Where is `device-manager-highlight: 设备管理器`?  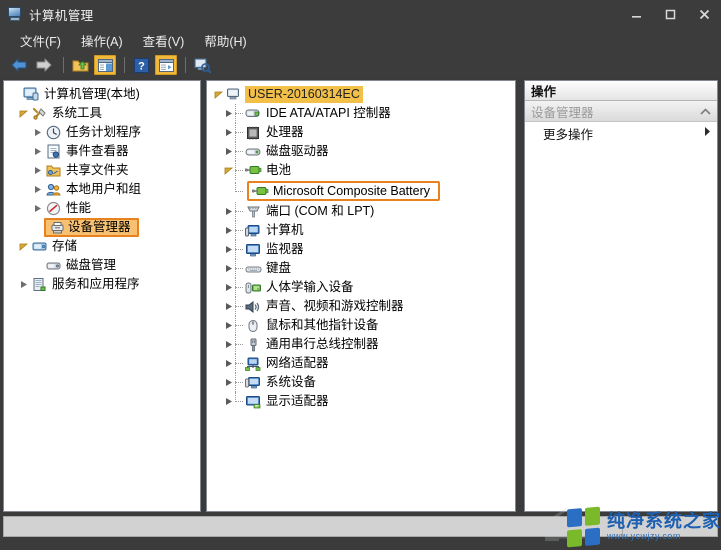 device-manager-highlight: 设备管理器 is located at coordinates (91, 227).